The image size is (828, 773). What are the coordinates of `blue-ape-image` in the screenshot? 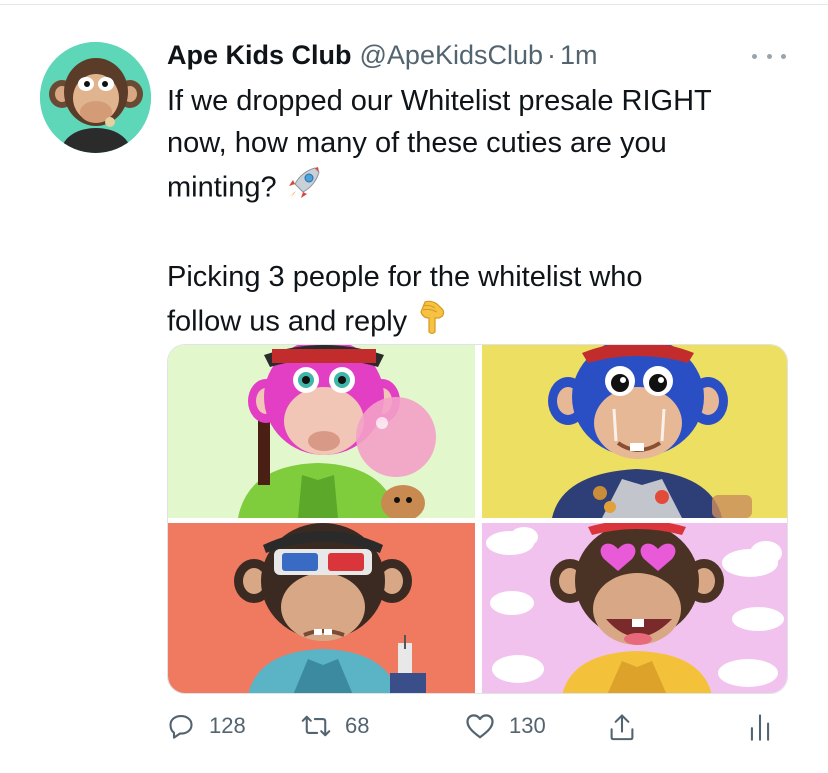 It's located at (634, 431).